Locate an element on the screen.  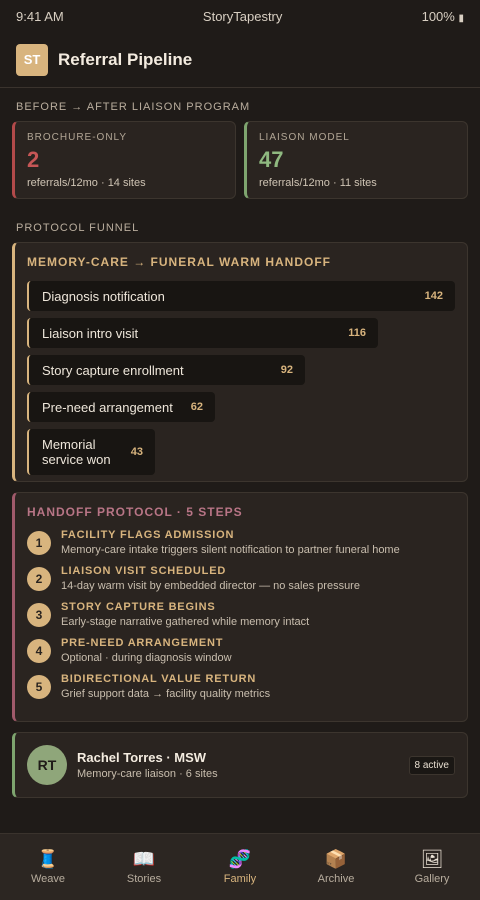
step-title: BIDIRECTIONAL VALUE RETURN is located at coordinates (159, 679).